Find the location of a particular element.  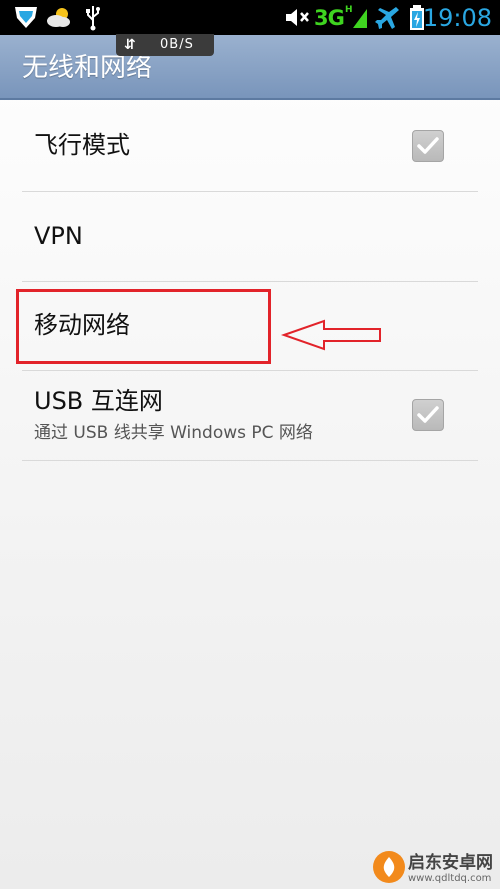

network-speed-indicator: ⇵ 0B/S is located at coordinates (165, 45).